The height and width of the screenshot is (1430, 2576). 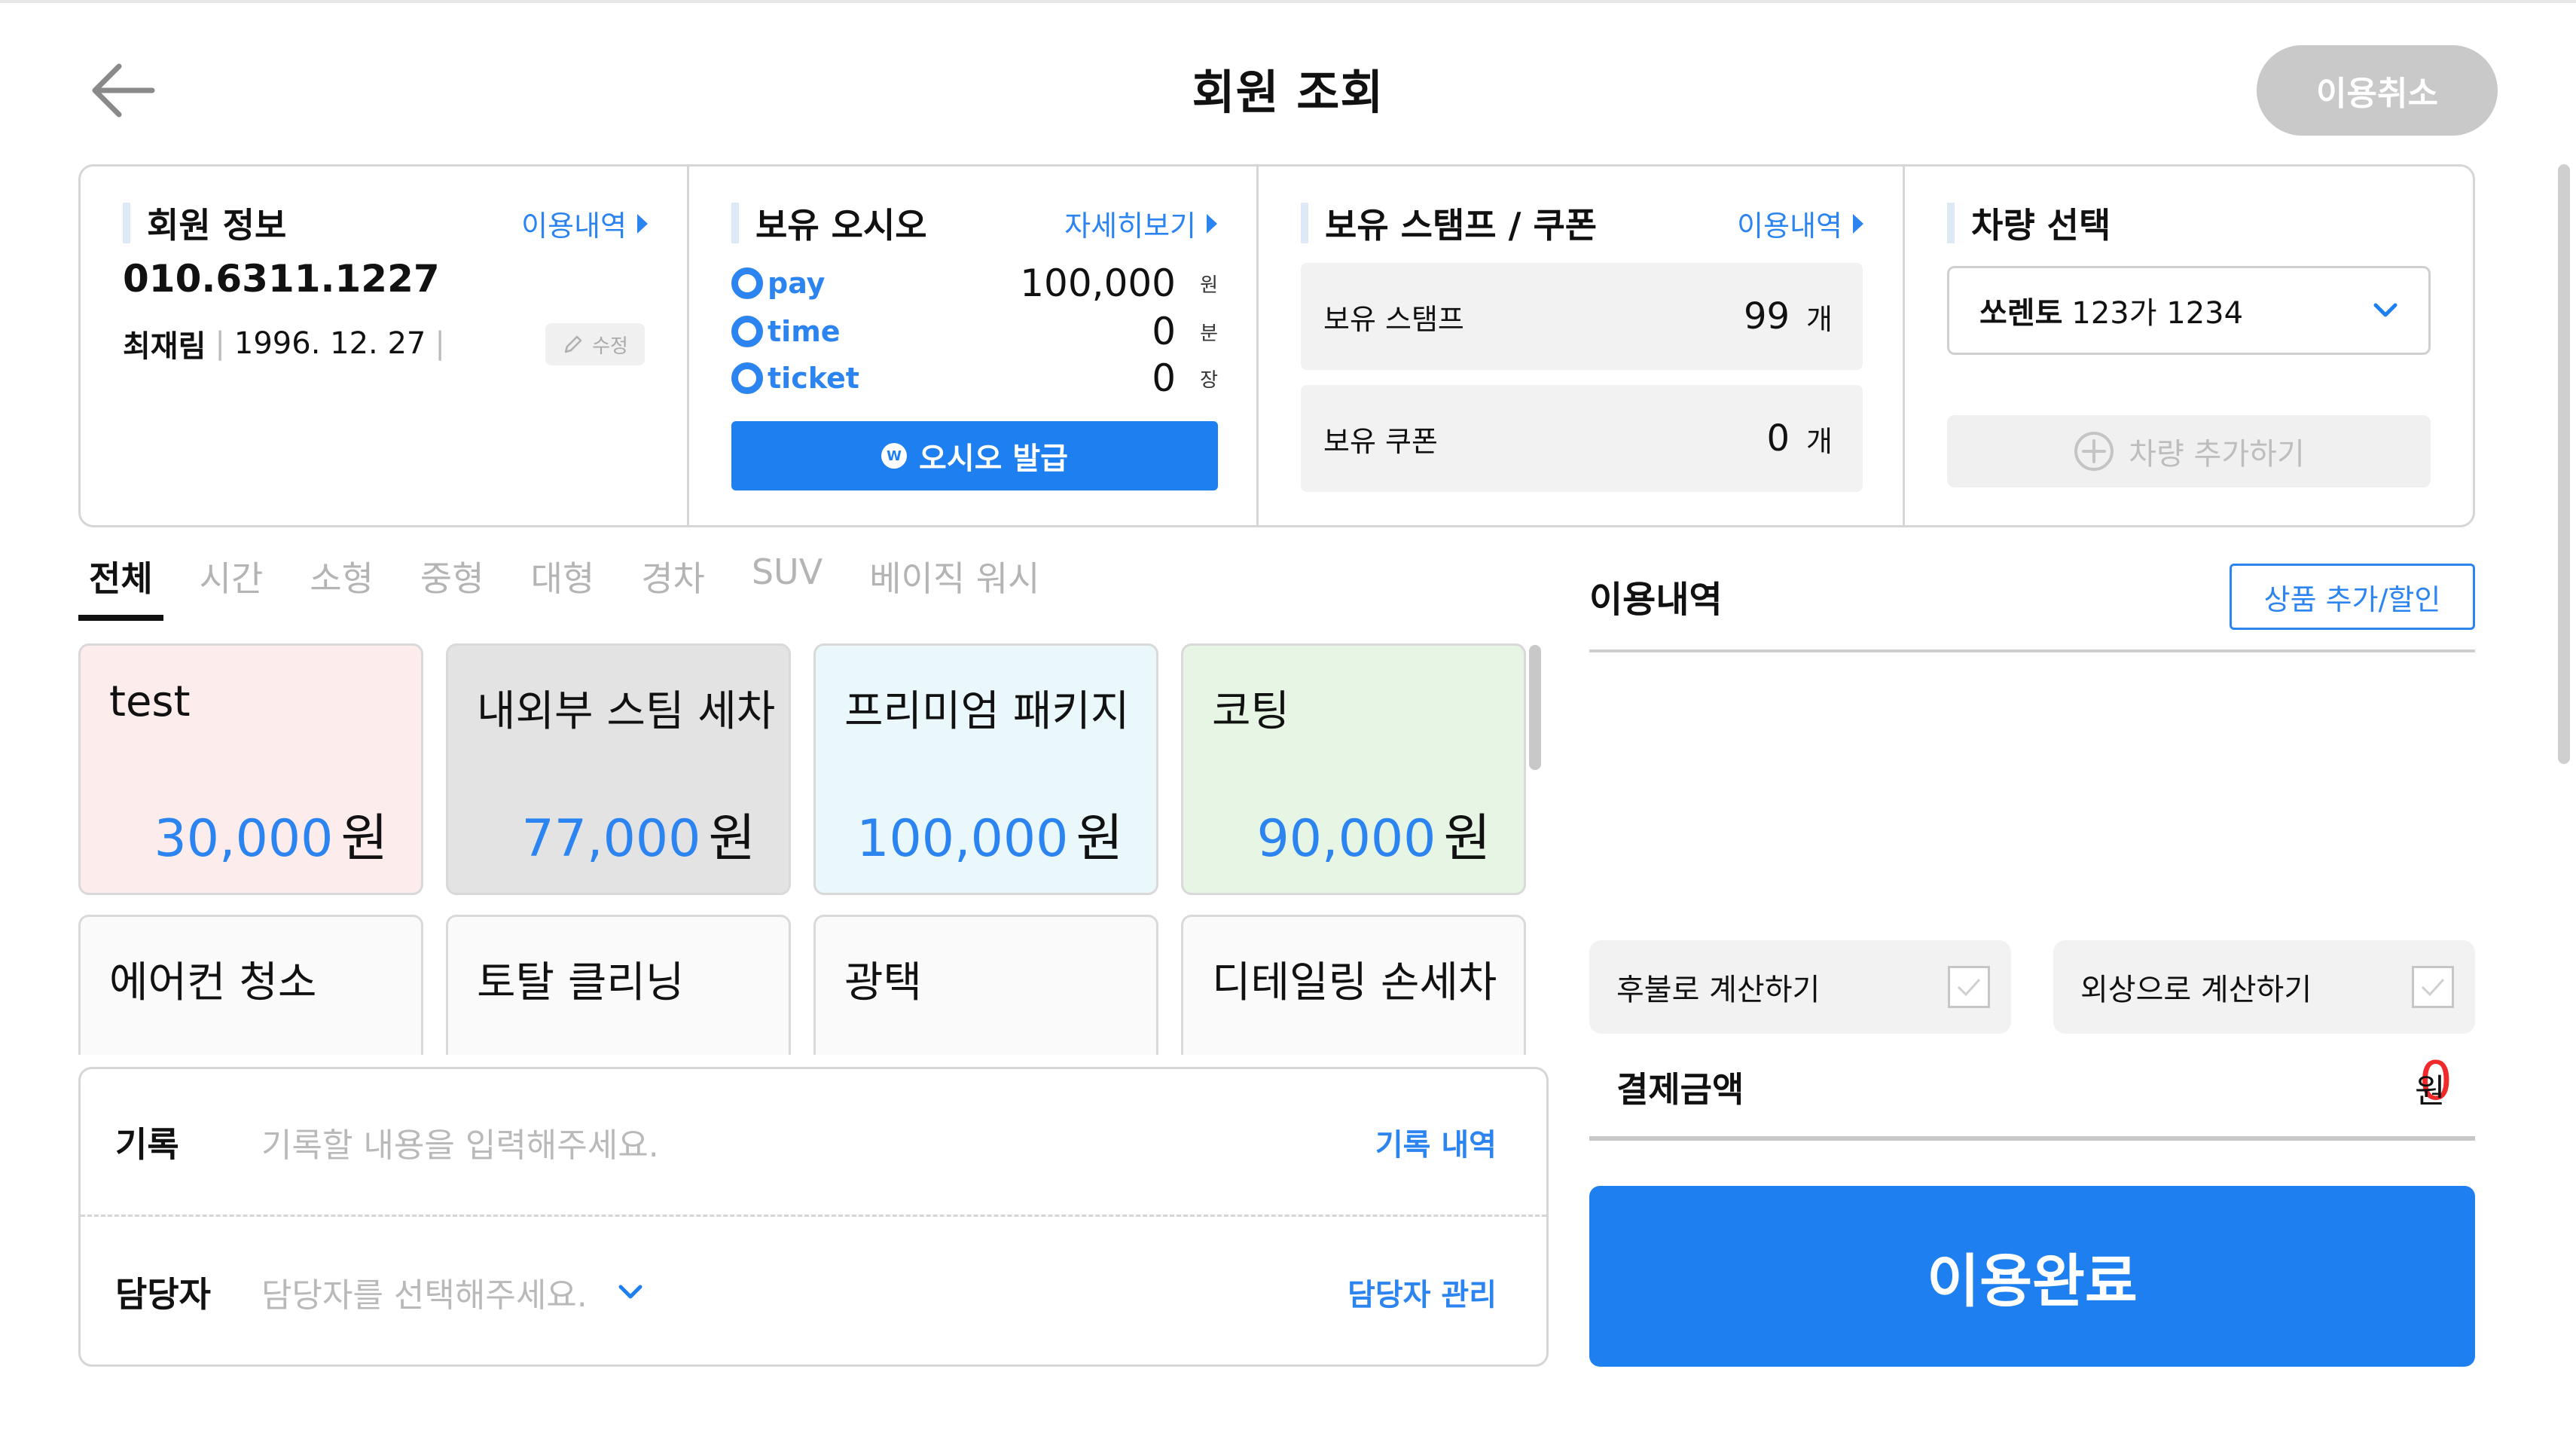 I want to click on record-input: 기록할 내용을 입력해주세요., so click(x=460, y=1142).